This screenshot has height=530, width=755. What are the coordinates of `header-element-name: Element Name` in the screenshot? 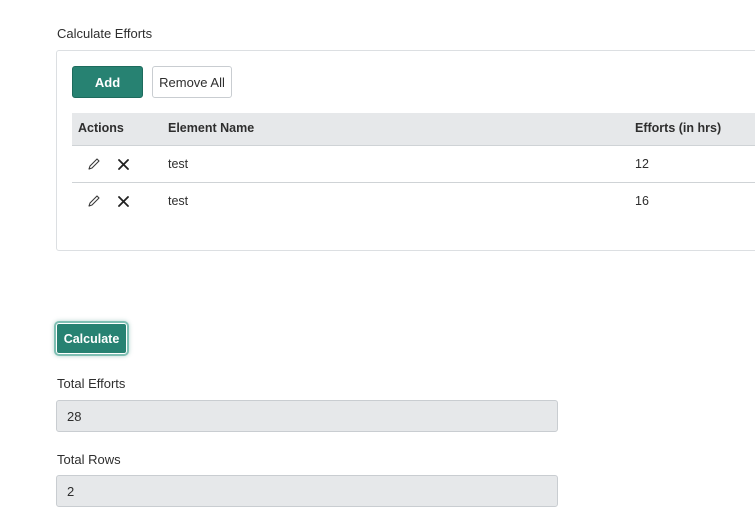 It's located at (211, 128).